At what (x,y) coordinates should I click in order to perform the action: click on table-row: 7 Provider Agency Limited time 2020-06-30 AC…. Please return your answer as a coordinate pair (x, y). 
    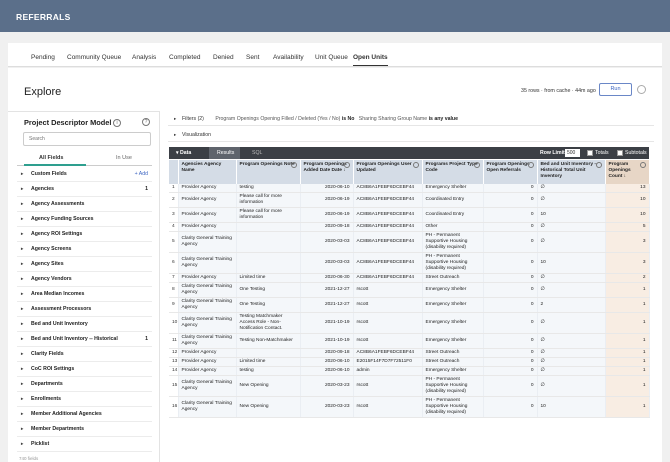
    Looking at the image, I should click on (409, 278).